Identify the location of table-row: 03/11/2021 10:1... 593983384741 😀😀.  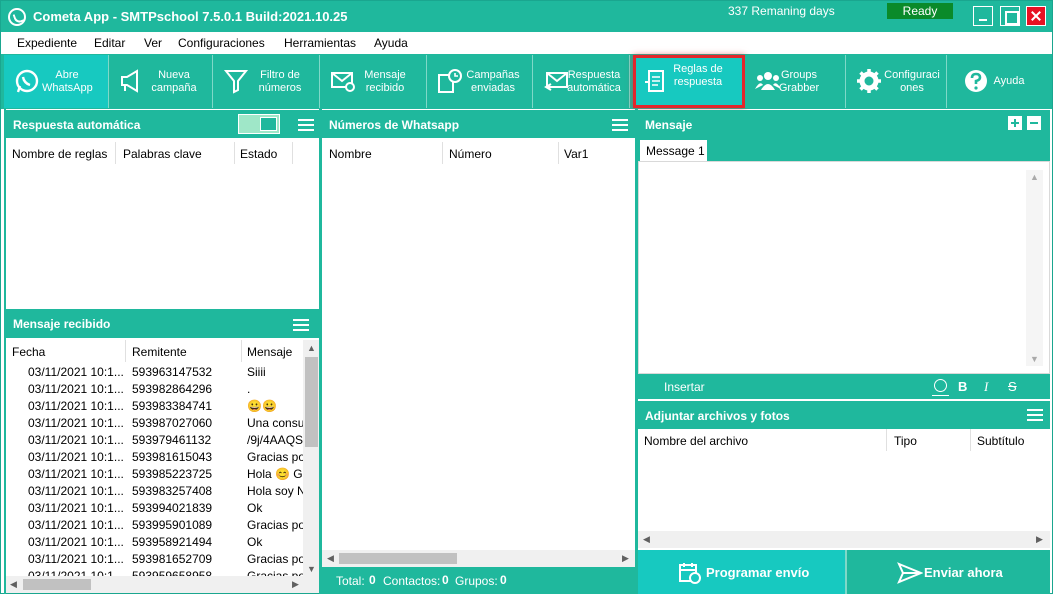
(154, 405).